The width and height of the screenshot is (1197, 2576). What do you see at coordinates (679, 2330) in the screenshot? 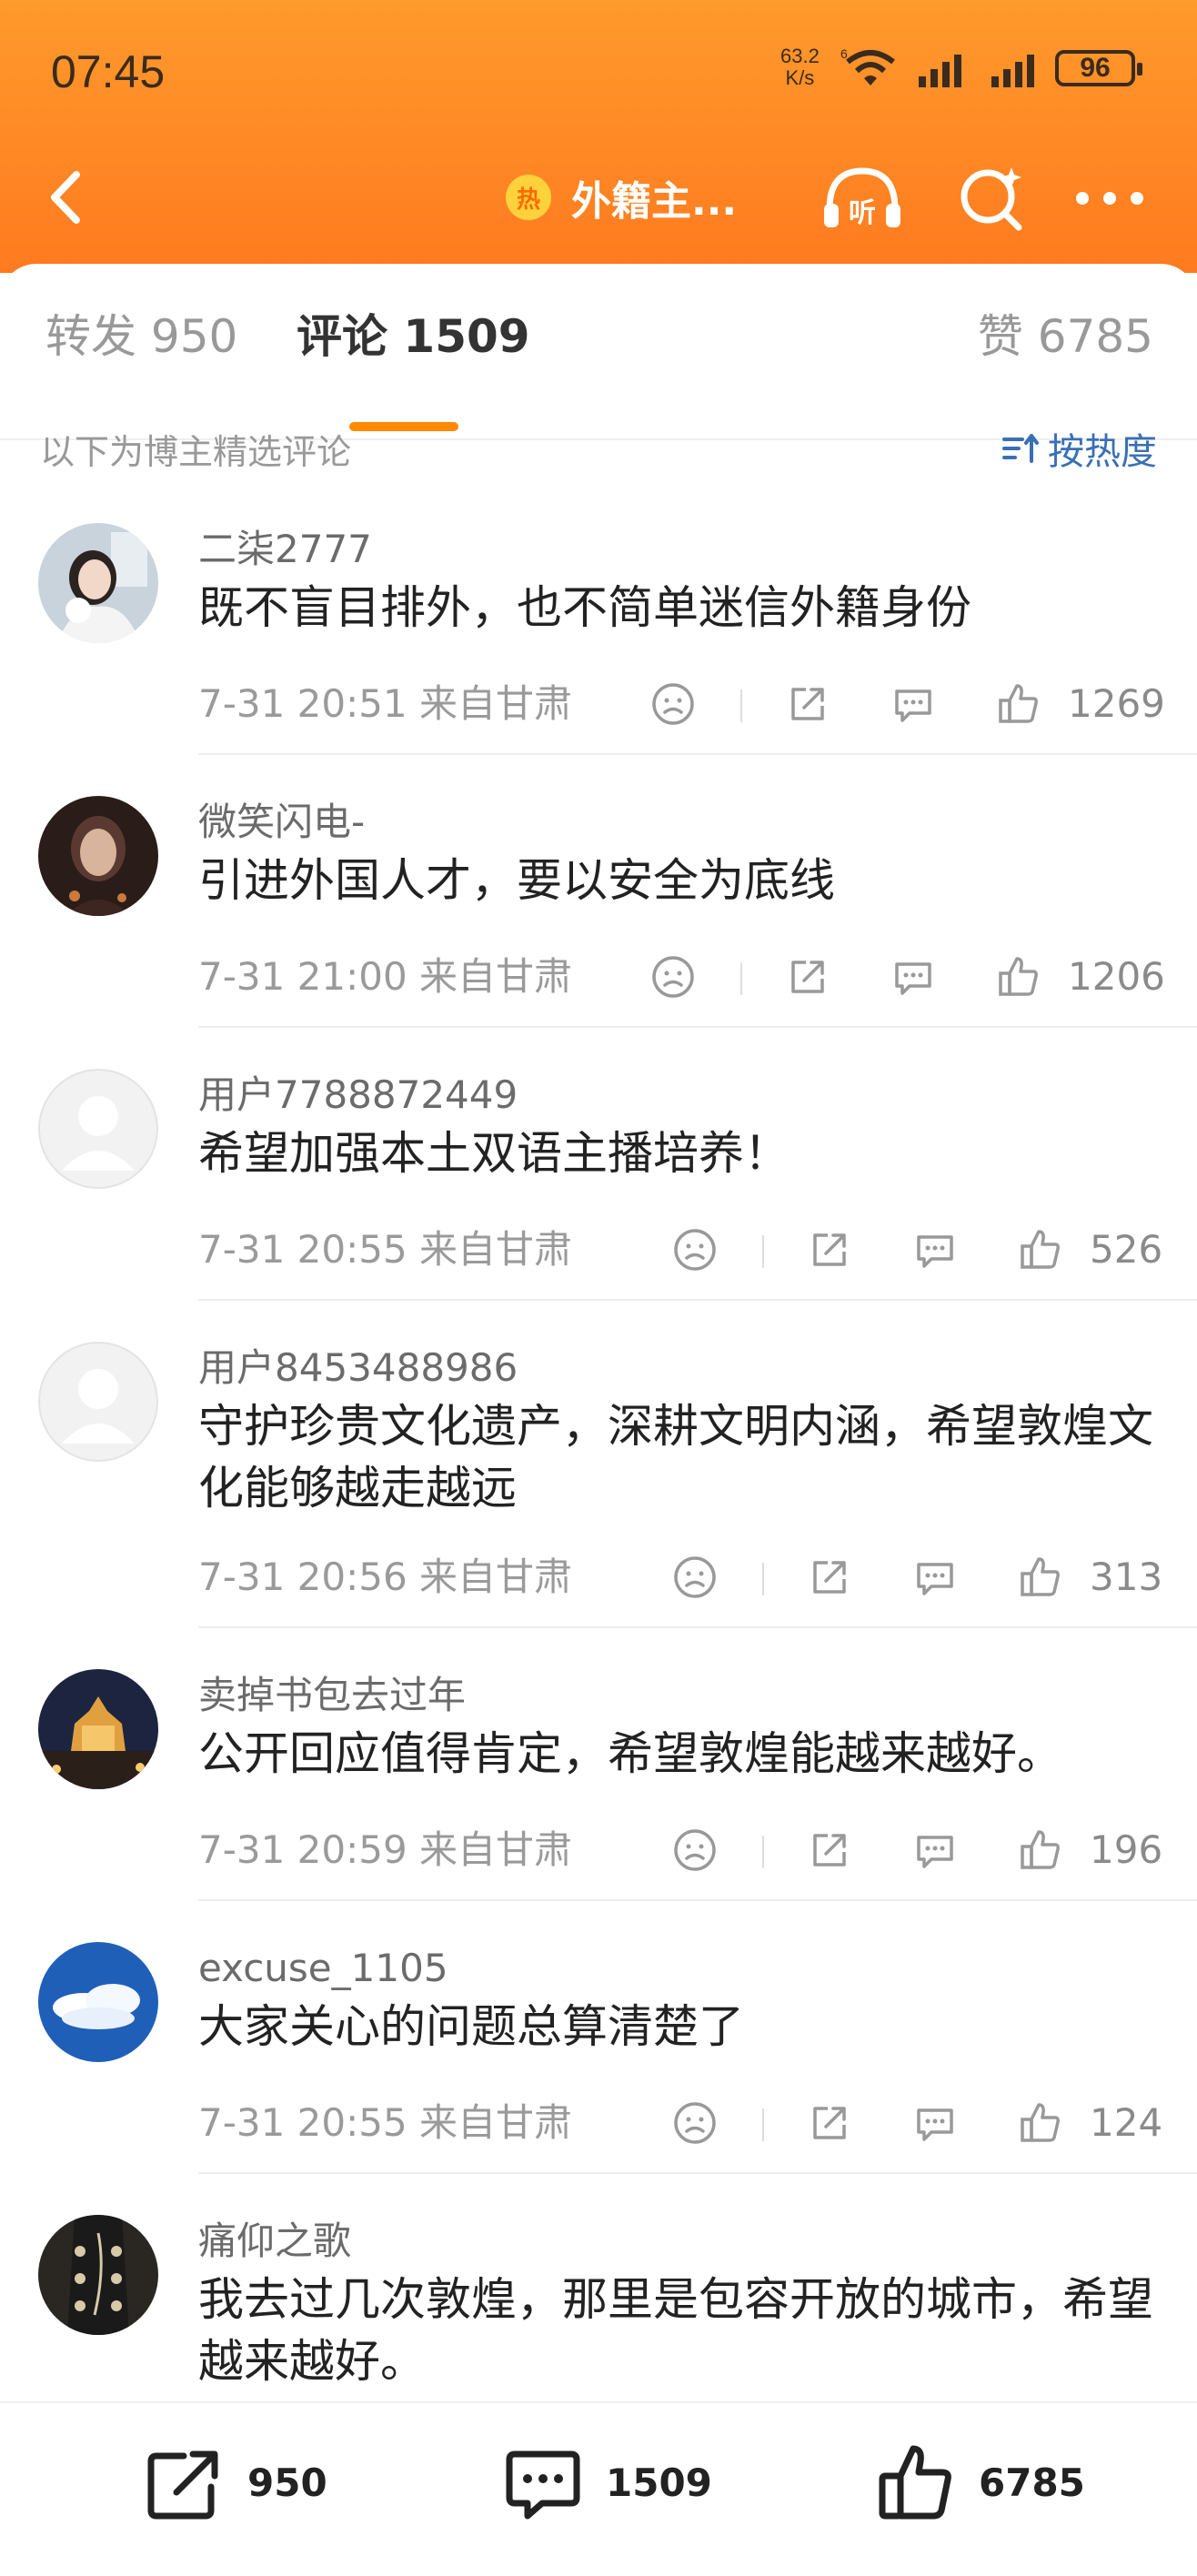
I see `comment-text: 我去过几次敦煌，那里是包容开放的城市，希望越来越好。` at bounding box center [679, 2330].